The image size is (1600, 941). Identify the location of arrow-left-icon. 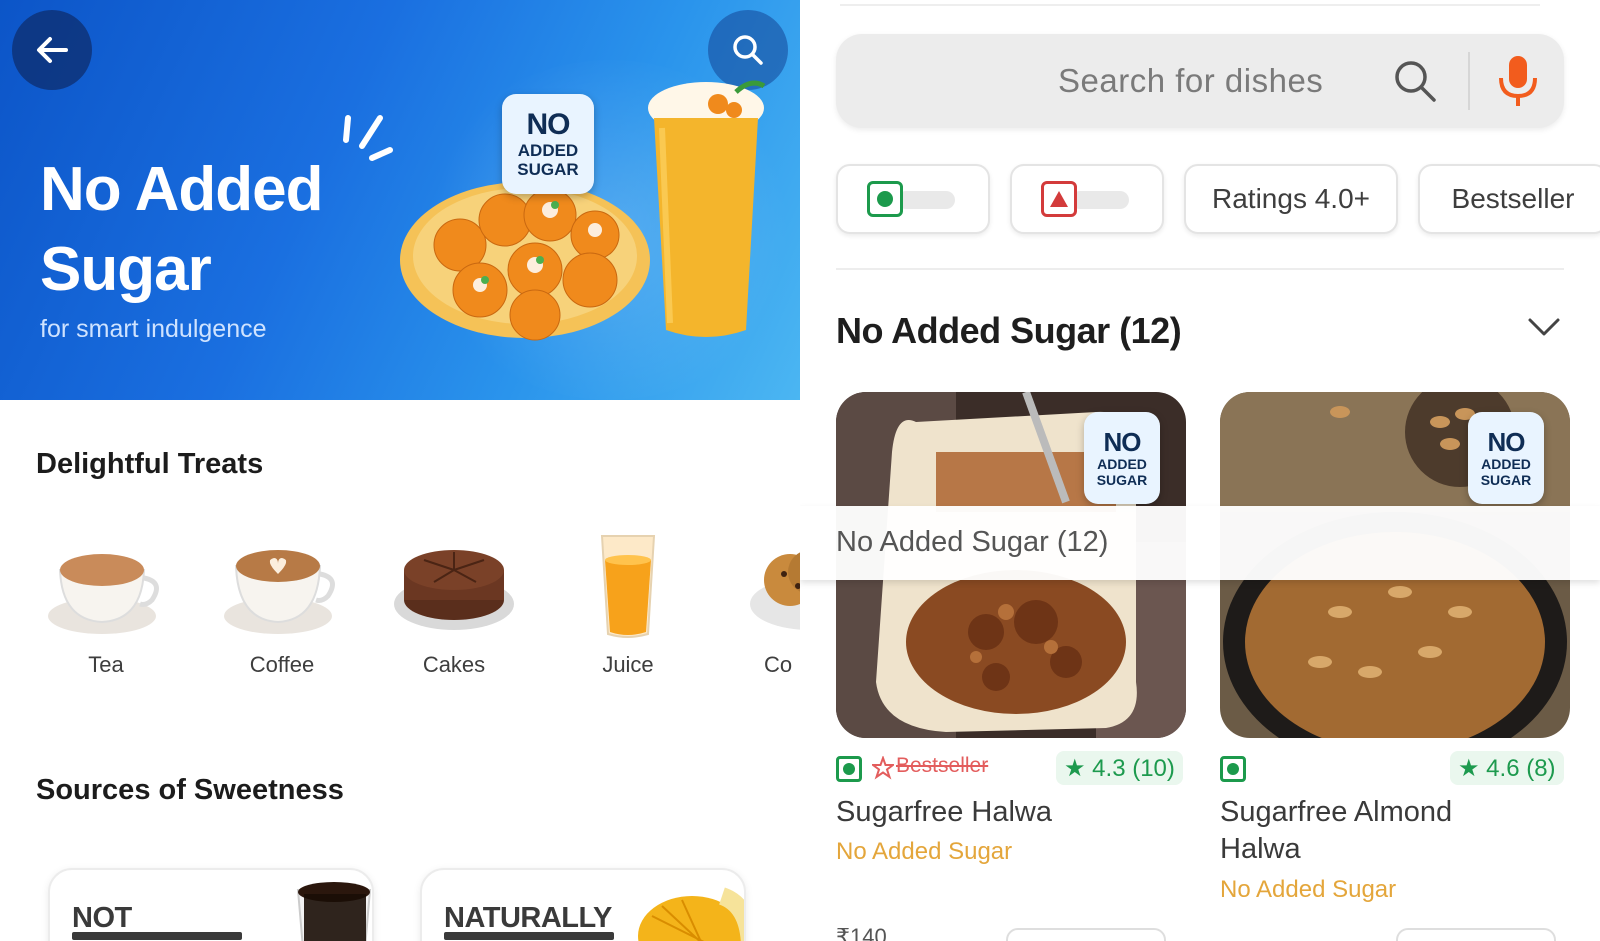
(52, 50).